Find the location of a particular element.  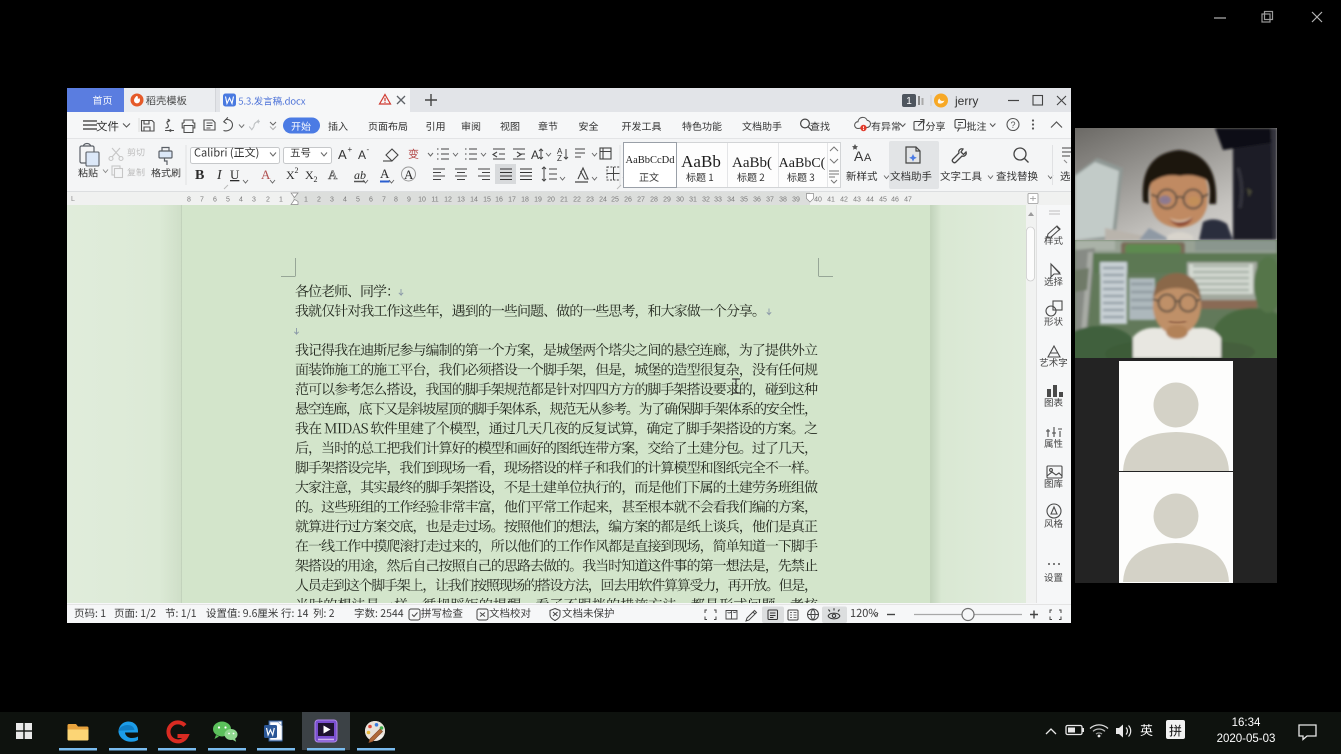

svg-text: 30 is located at coordinates (680, 200).